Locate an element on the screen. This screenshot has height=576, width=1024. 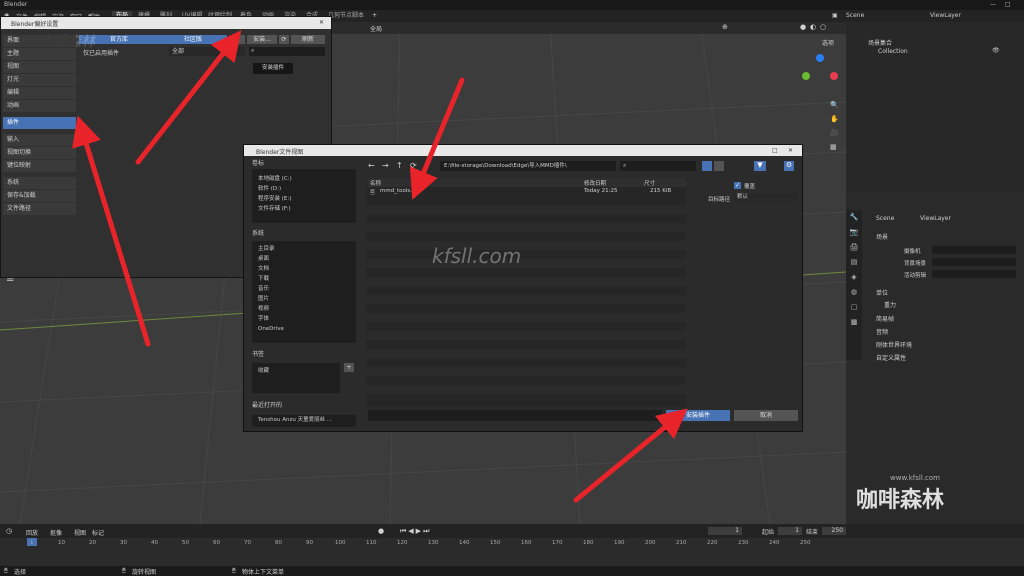
arrow-zip is located at coordinates (437, 138).